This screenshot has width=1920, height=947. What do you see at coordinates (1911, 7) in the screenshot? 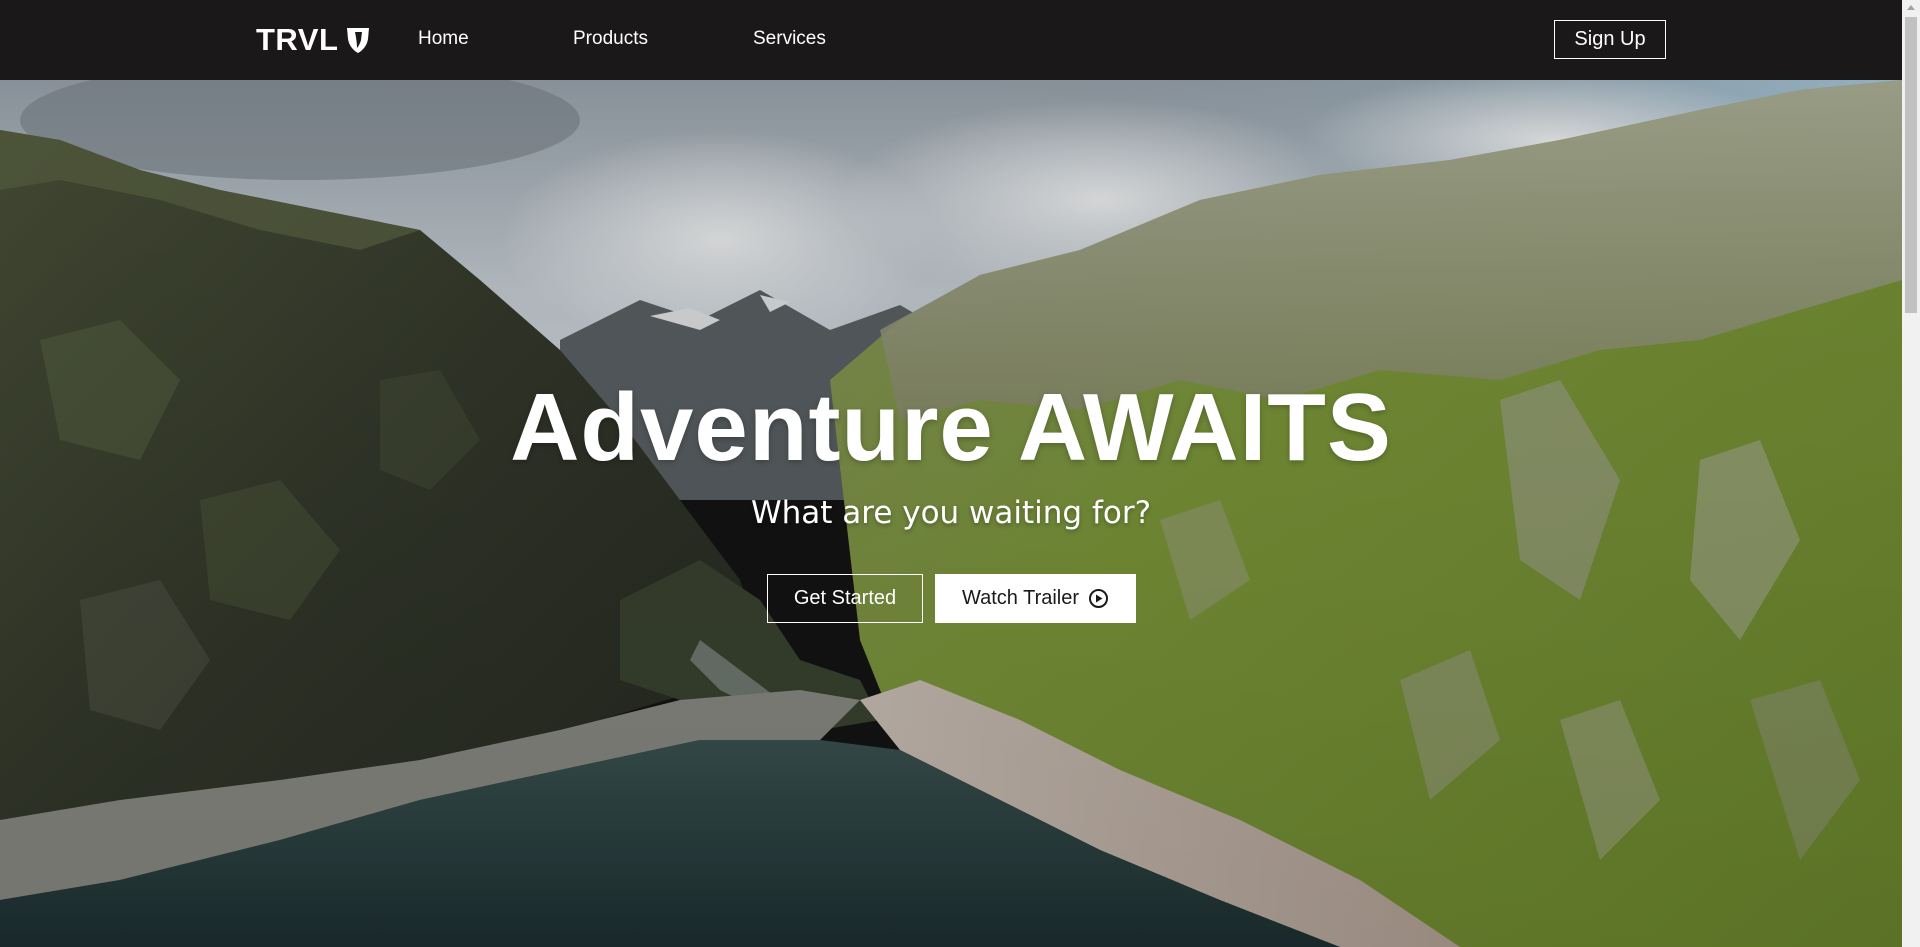
I see `scroll-up-arrow-icon` at bounding box center [1911, 7].